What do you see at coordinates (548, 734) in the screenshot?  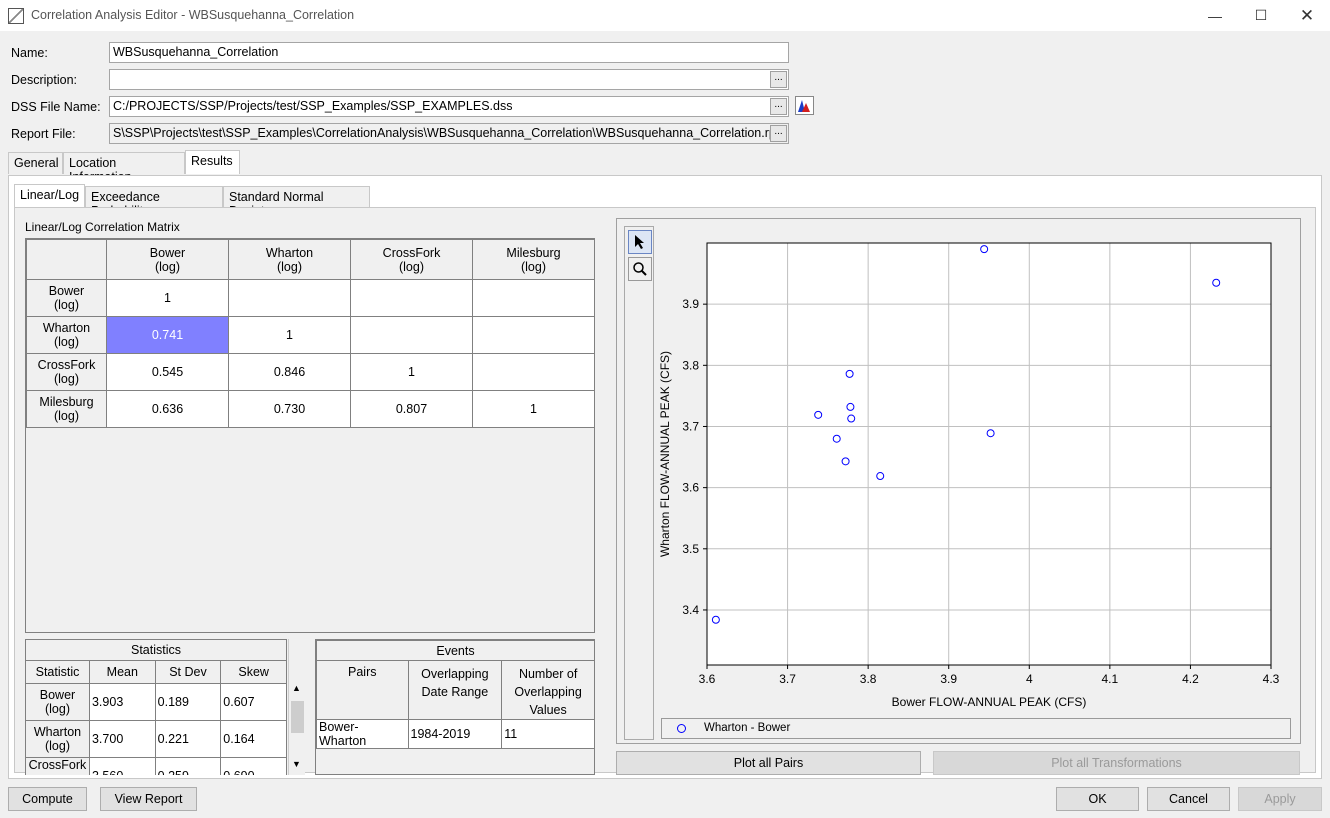 I see `events-count: 11` at bounding box center [548, 734].